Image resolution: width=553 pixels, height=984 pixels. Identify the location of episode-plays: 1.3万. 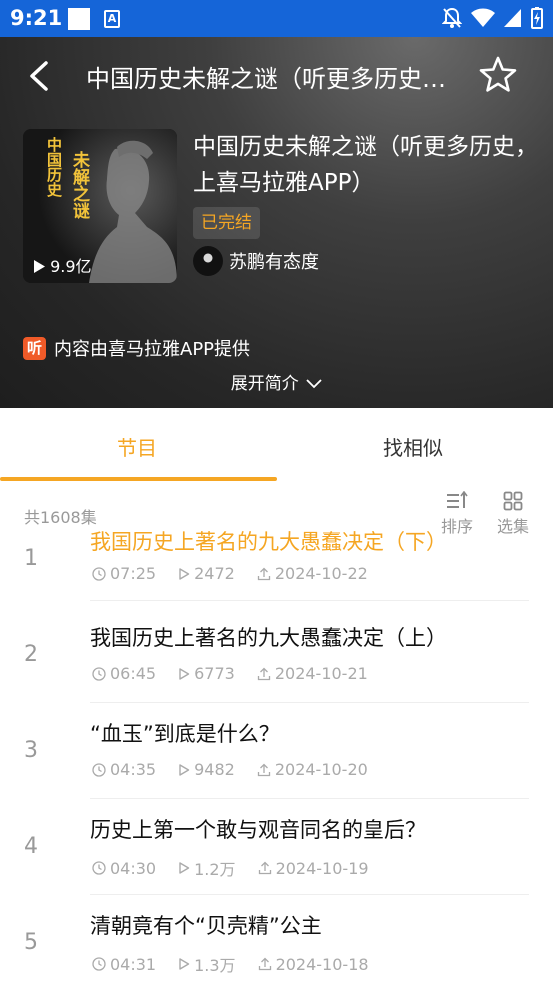
(215, 965).